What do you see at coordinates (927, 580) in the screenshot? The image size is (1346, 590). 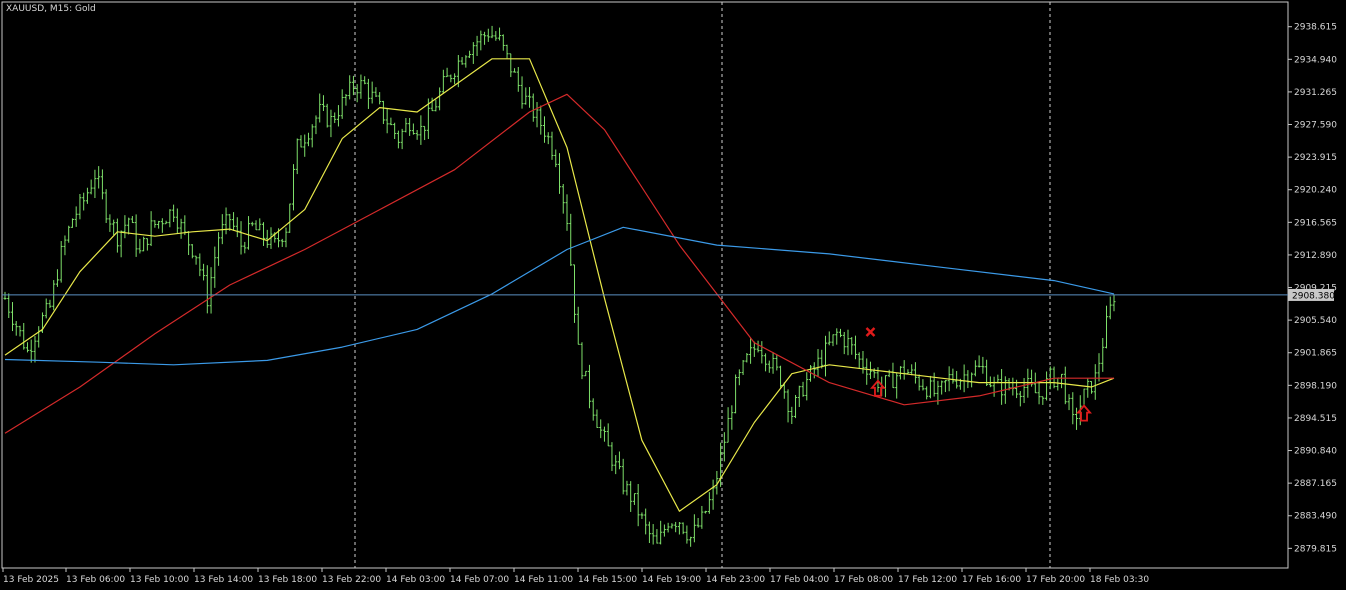 I see `x-tick-label: 17 Feb 12:00` at bounding box center [927, 580].